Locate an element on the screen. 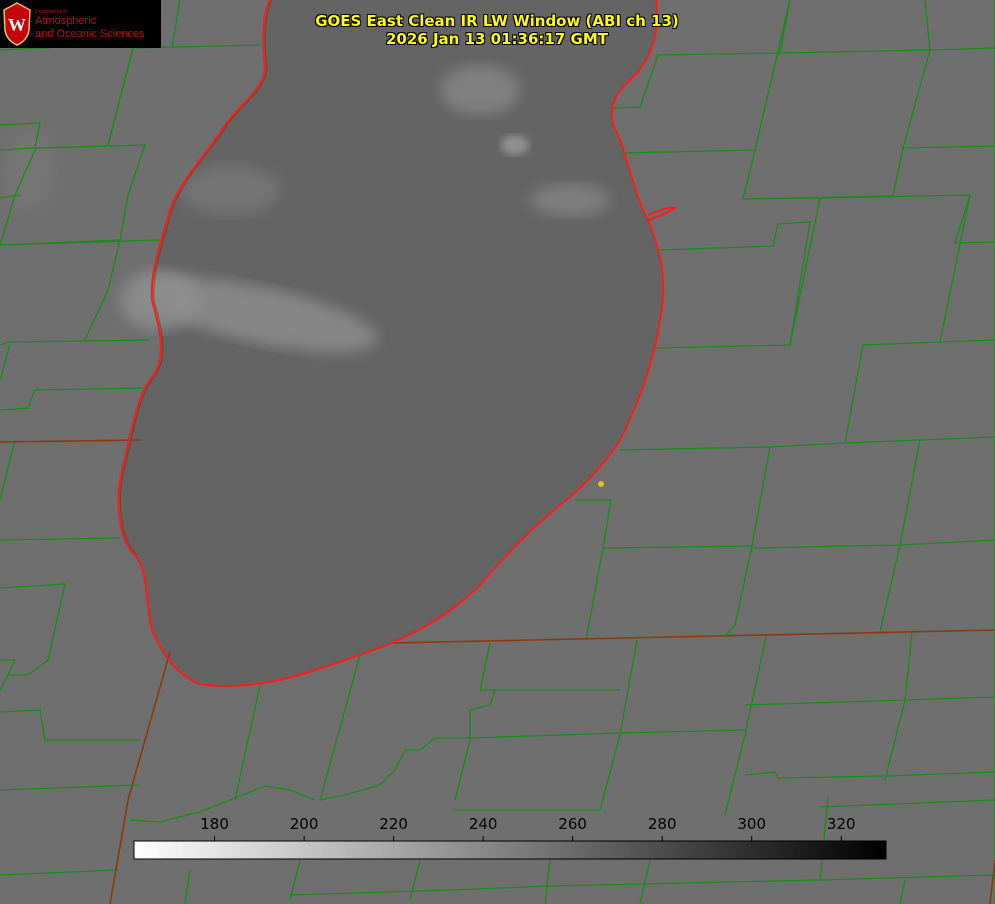  university-crest-icon: W is located at coordinates (17, 24).